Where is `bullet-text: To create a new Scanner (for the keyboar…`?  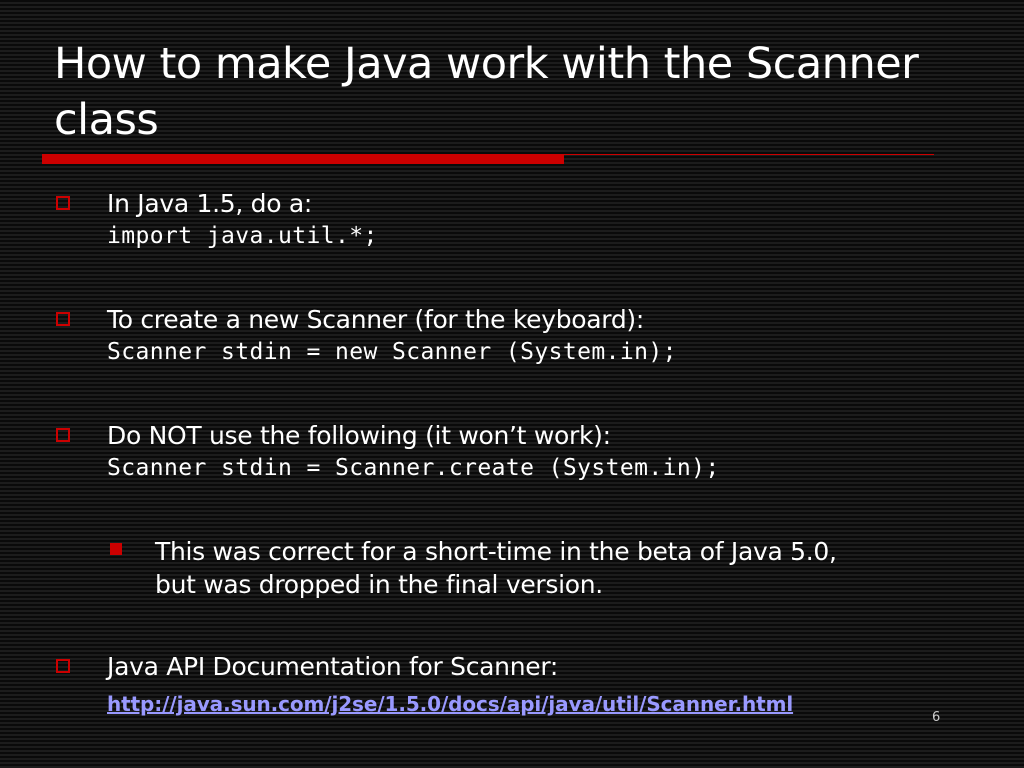
bullet-text: To create a new Scanner (for the keyboar… is located at coordinates (375, 319).